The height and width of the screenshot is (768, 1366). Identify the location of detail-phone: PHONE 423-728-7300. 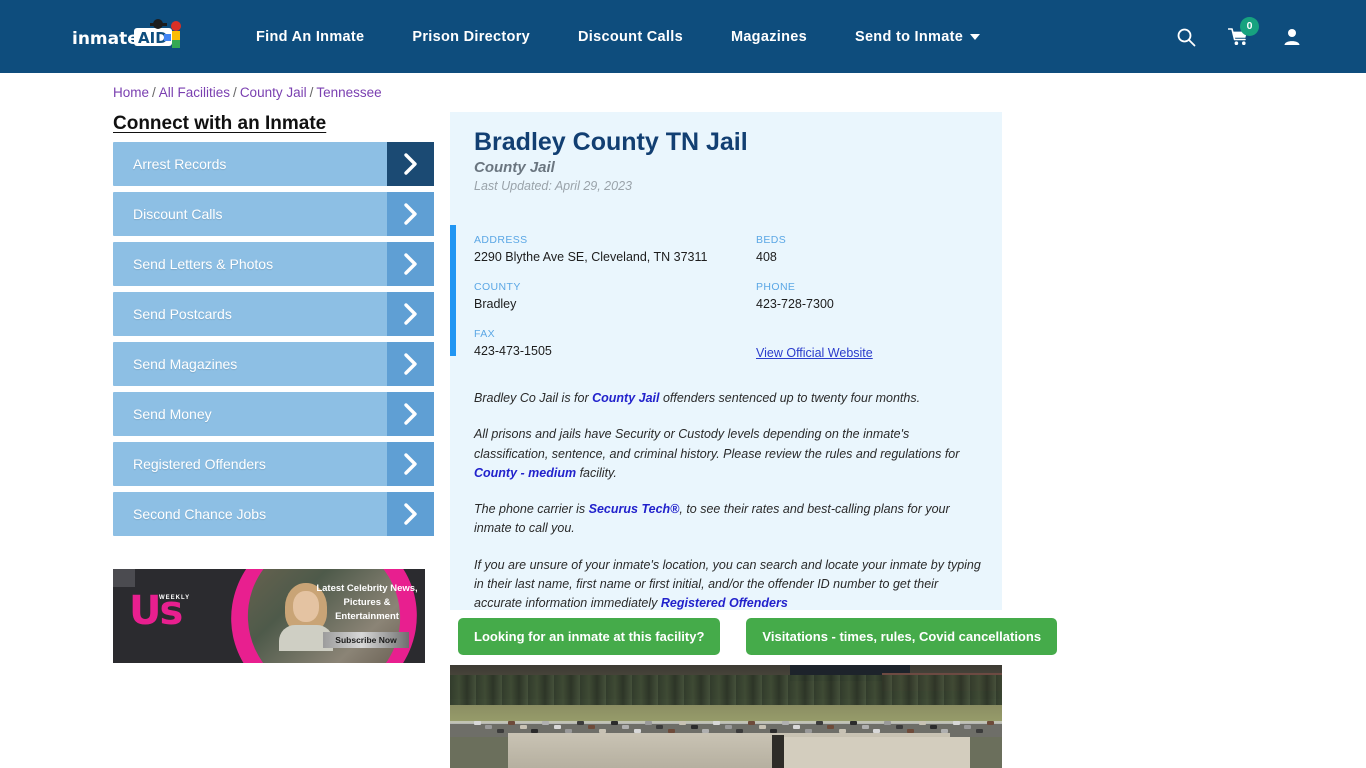
(870, 296).